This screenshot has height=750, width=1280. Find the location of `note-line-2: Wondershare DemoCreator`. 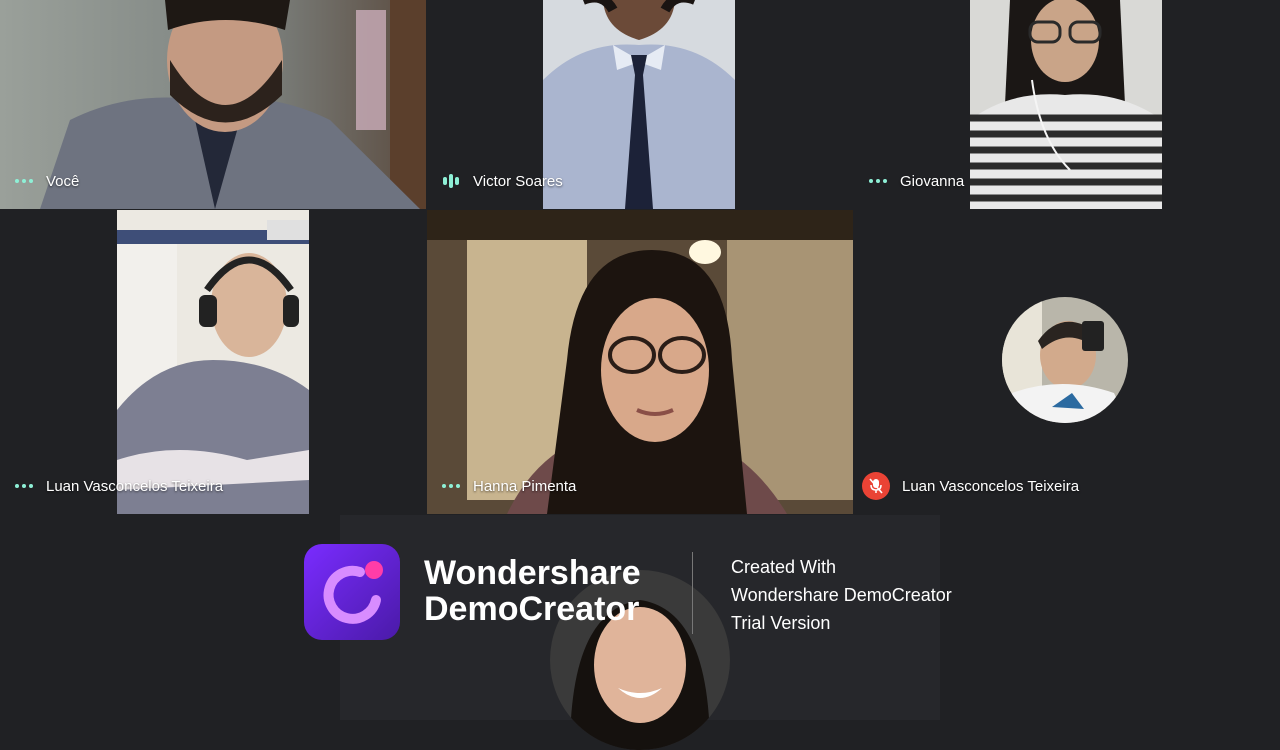

note-line-2: Wondershare DemoCreator is located at coordinates (841, 595).